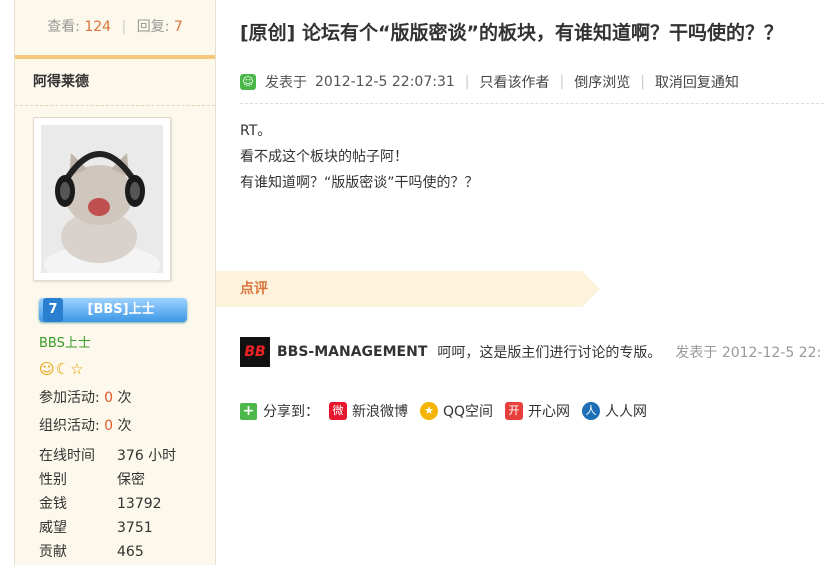  Describe the element at coordinates (96, 528) in the screenshot. I see `info-row-prestige: 威望 3751` at that location.